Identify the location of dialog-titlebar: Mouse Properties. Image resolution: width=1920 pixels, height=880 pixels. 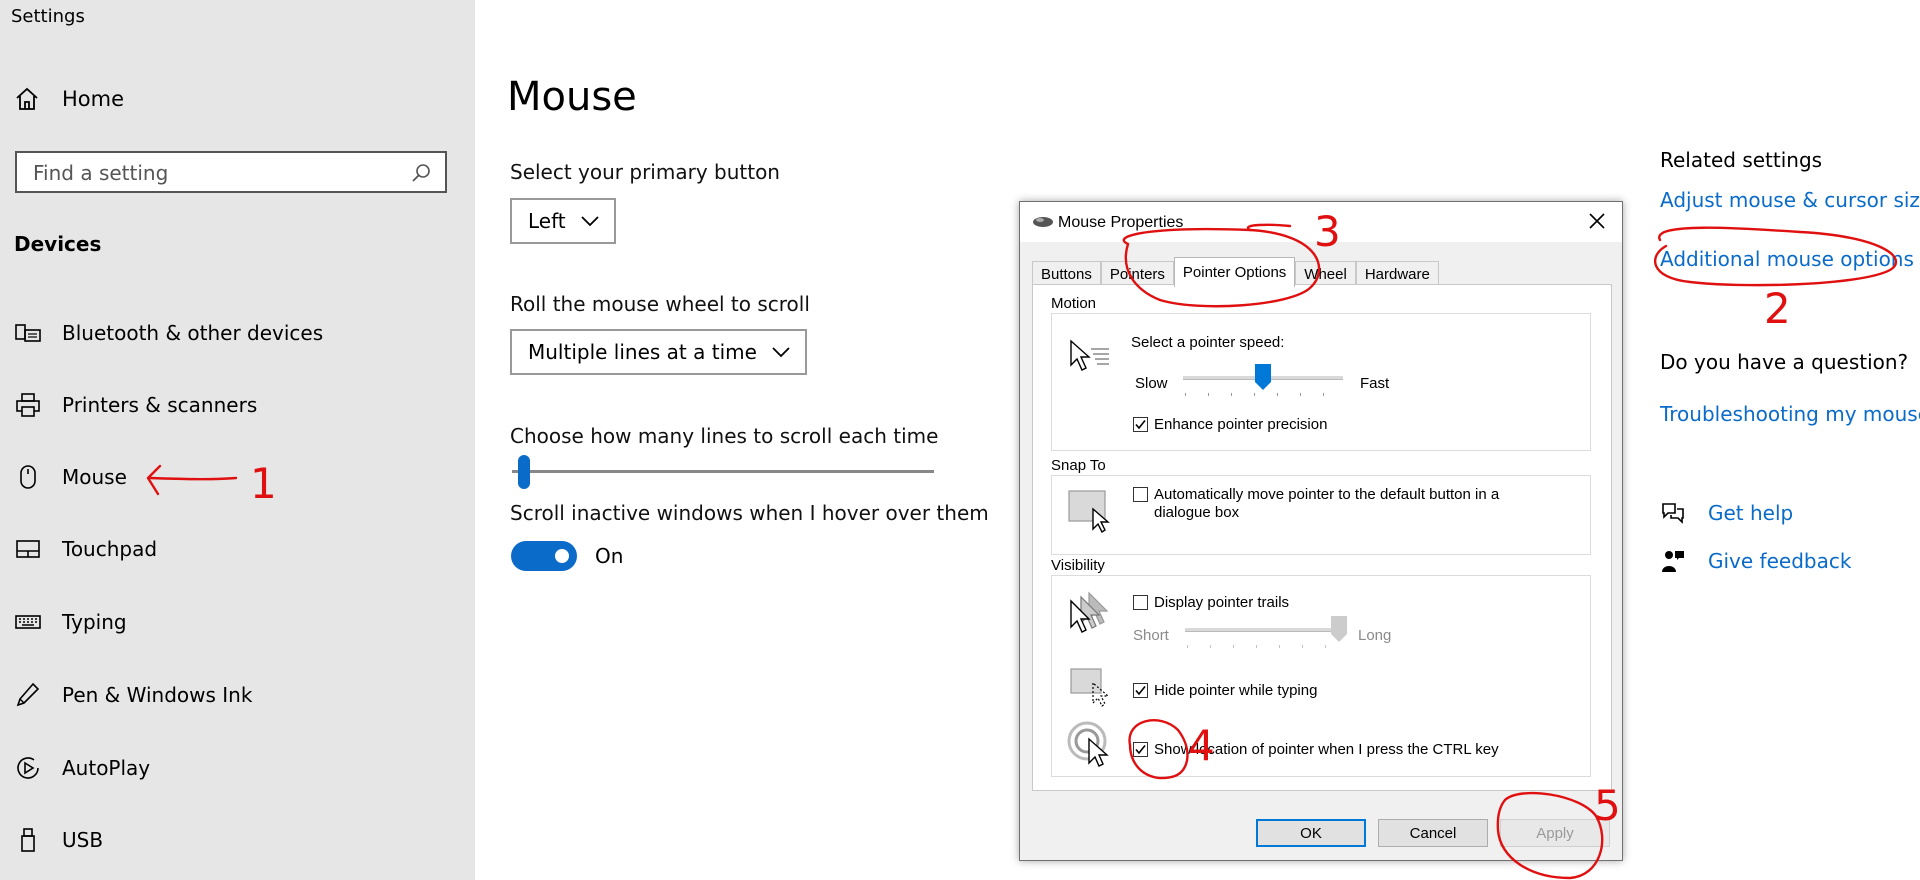
(1321, 222).